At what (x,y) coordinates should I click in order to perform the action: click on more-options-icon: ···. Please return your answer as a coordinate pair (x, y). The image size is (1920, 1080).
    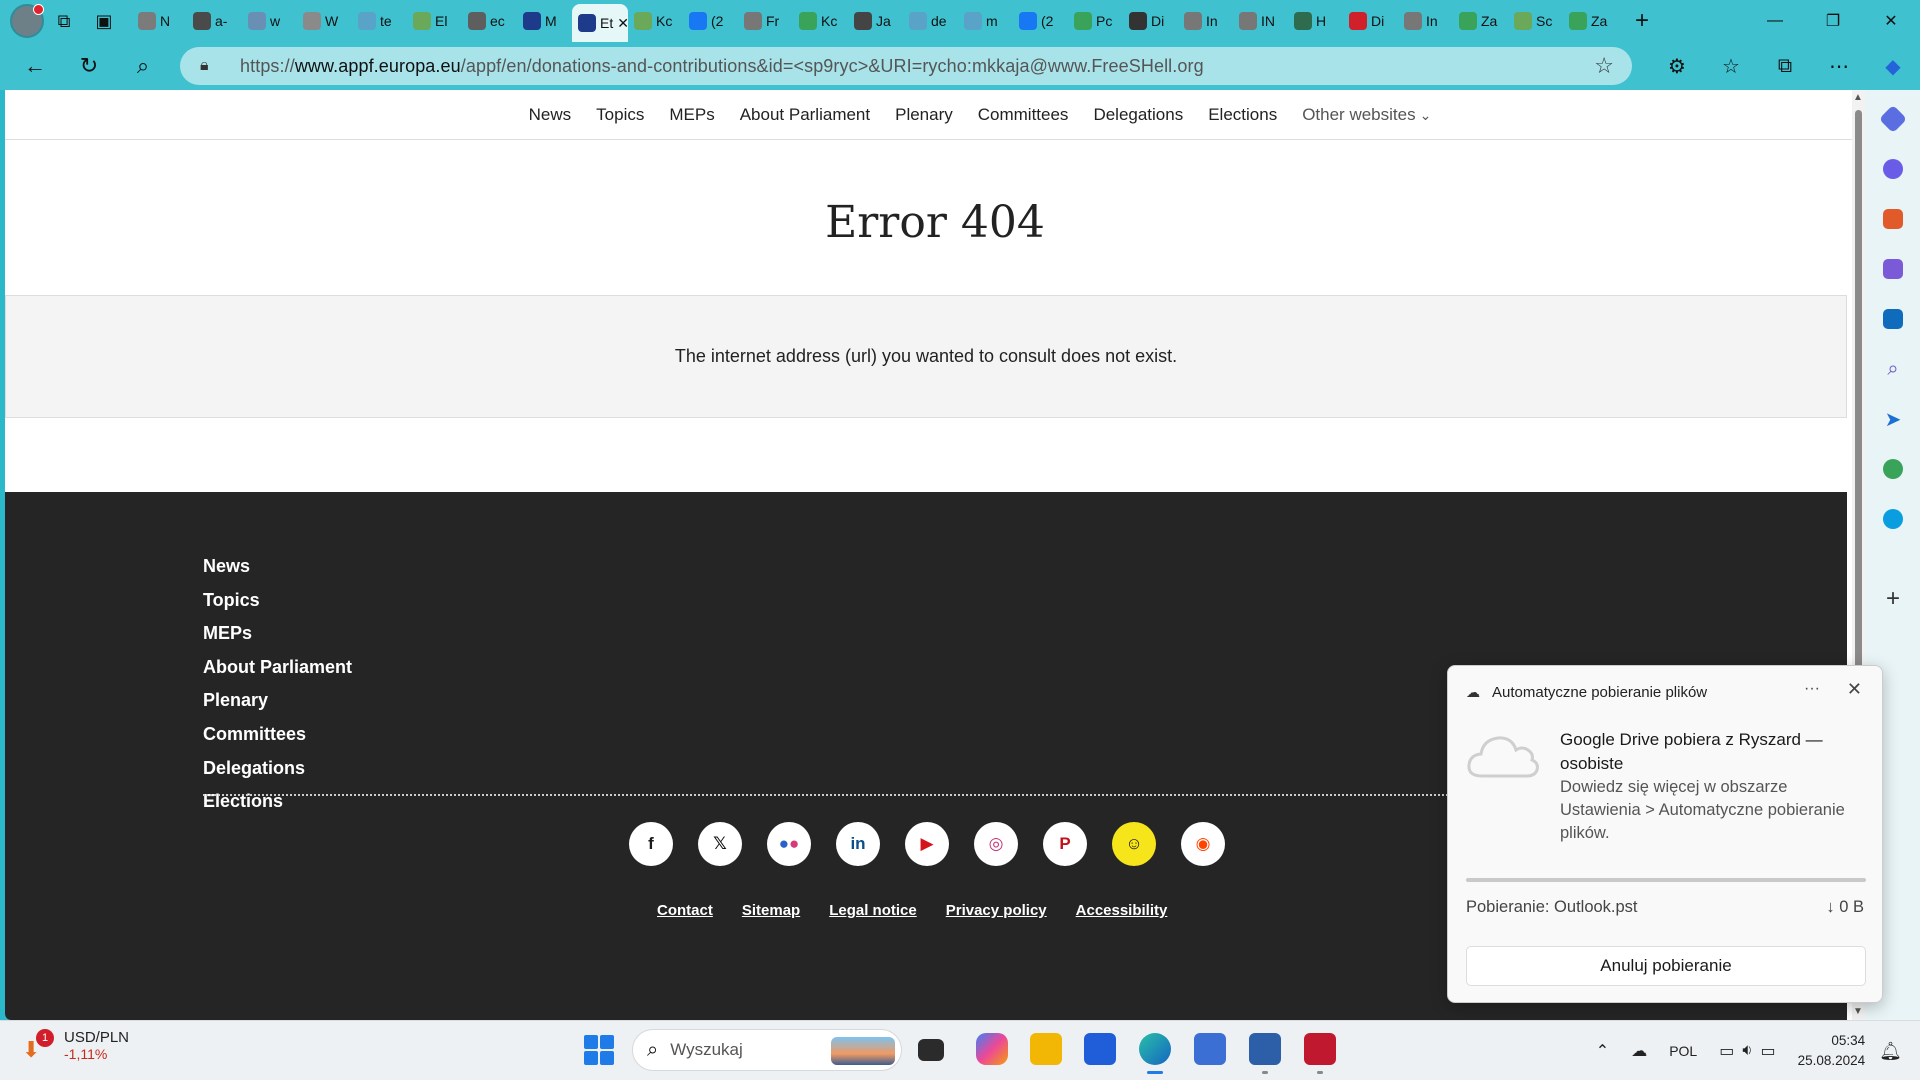
    Looking at the image, I should click on (1812, 689).